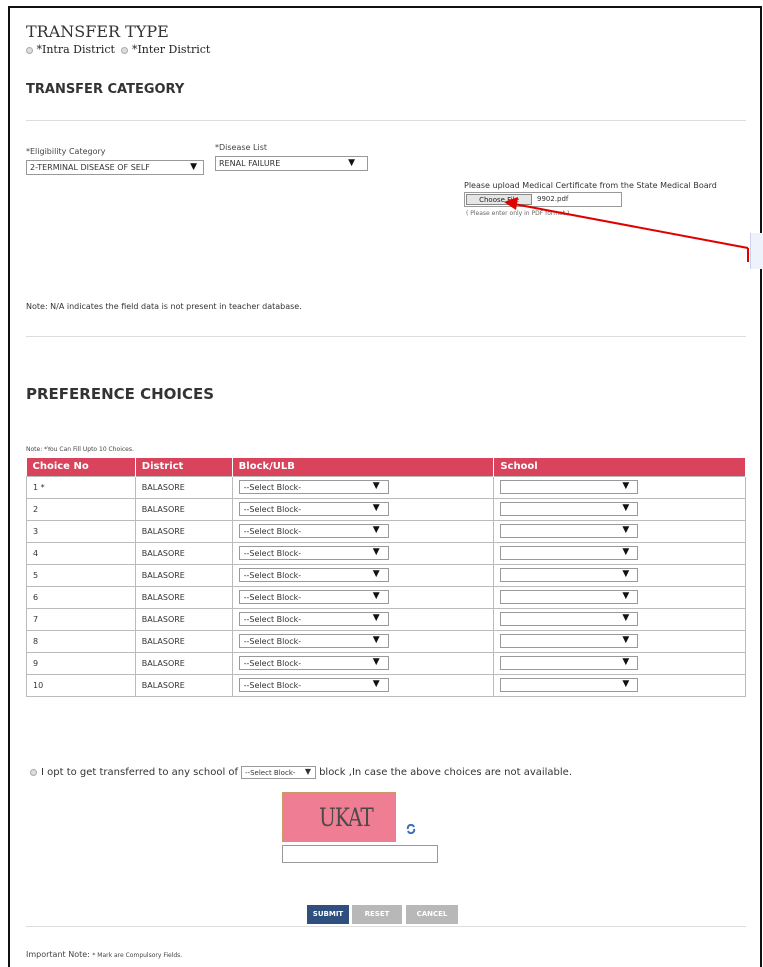 The image size is (763, 967). What do you see at coordinates (81, 685) in the screenshot?
I see `choice-no: 10` at bounding box center [81, 685].